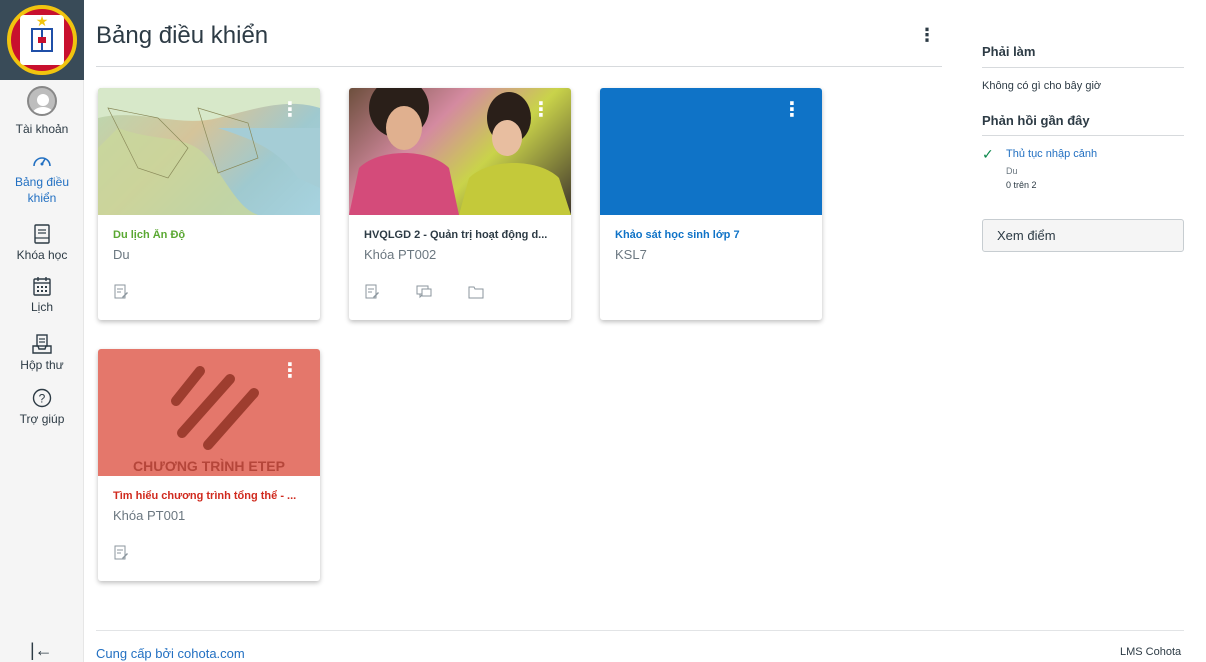 This screenshot has height=662, width=1206. What do you see at coordinates (121, 254) in the screenshot?
I see `course-card-code: Du` at bounding box center [121, 254].